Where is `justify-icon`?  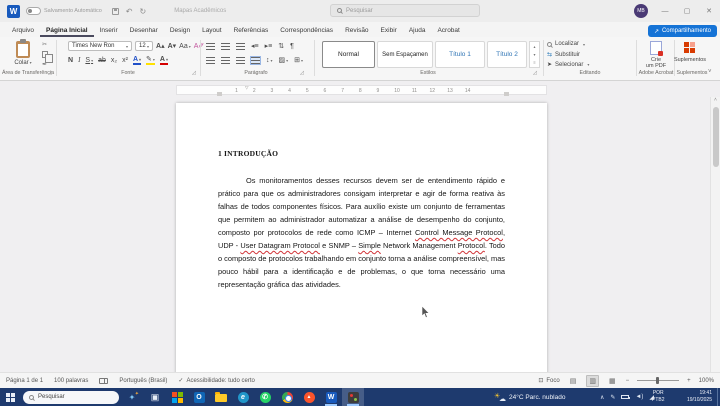
justify-icon is located at coordinates (255, 60).